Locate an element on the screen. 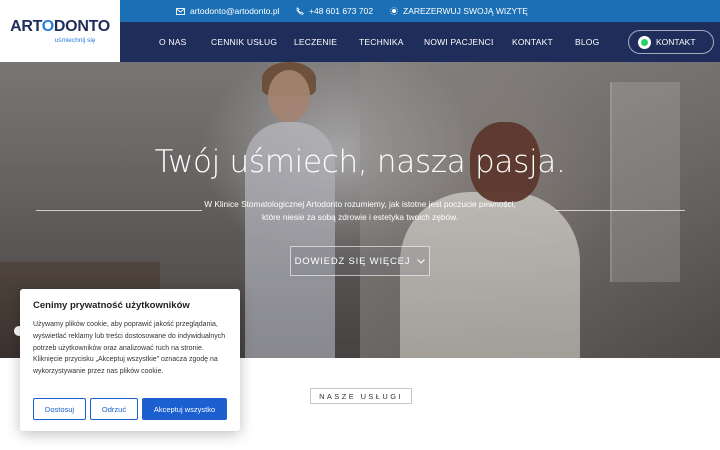 The height and width of the screenshot is (450, 720). nav-item-kontakt: KONTAKT is located at coordinates (532, 42).